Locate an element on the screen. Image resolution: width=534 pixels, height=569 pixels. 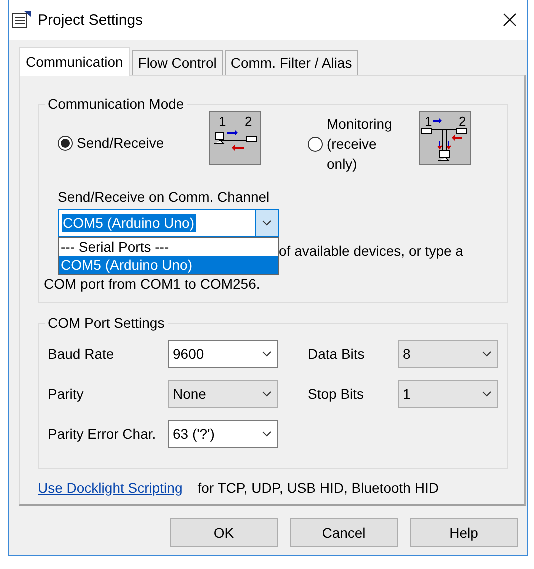
window-title: Project Settings is located at coordinates (91, 20).